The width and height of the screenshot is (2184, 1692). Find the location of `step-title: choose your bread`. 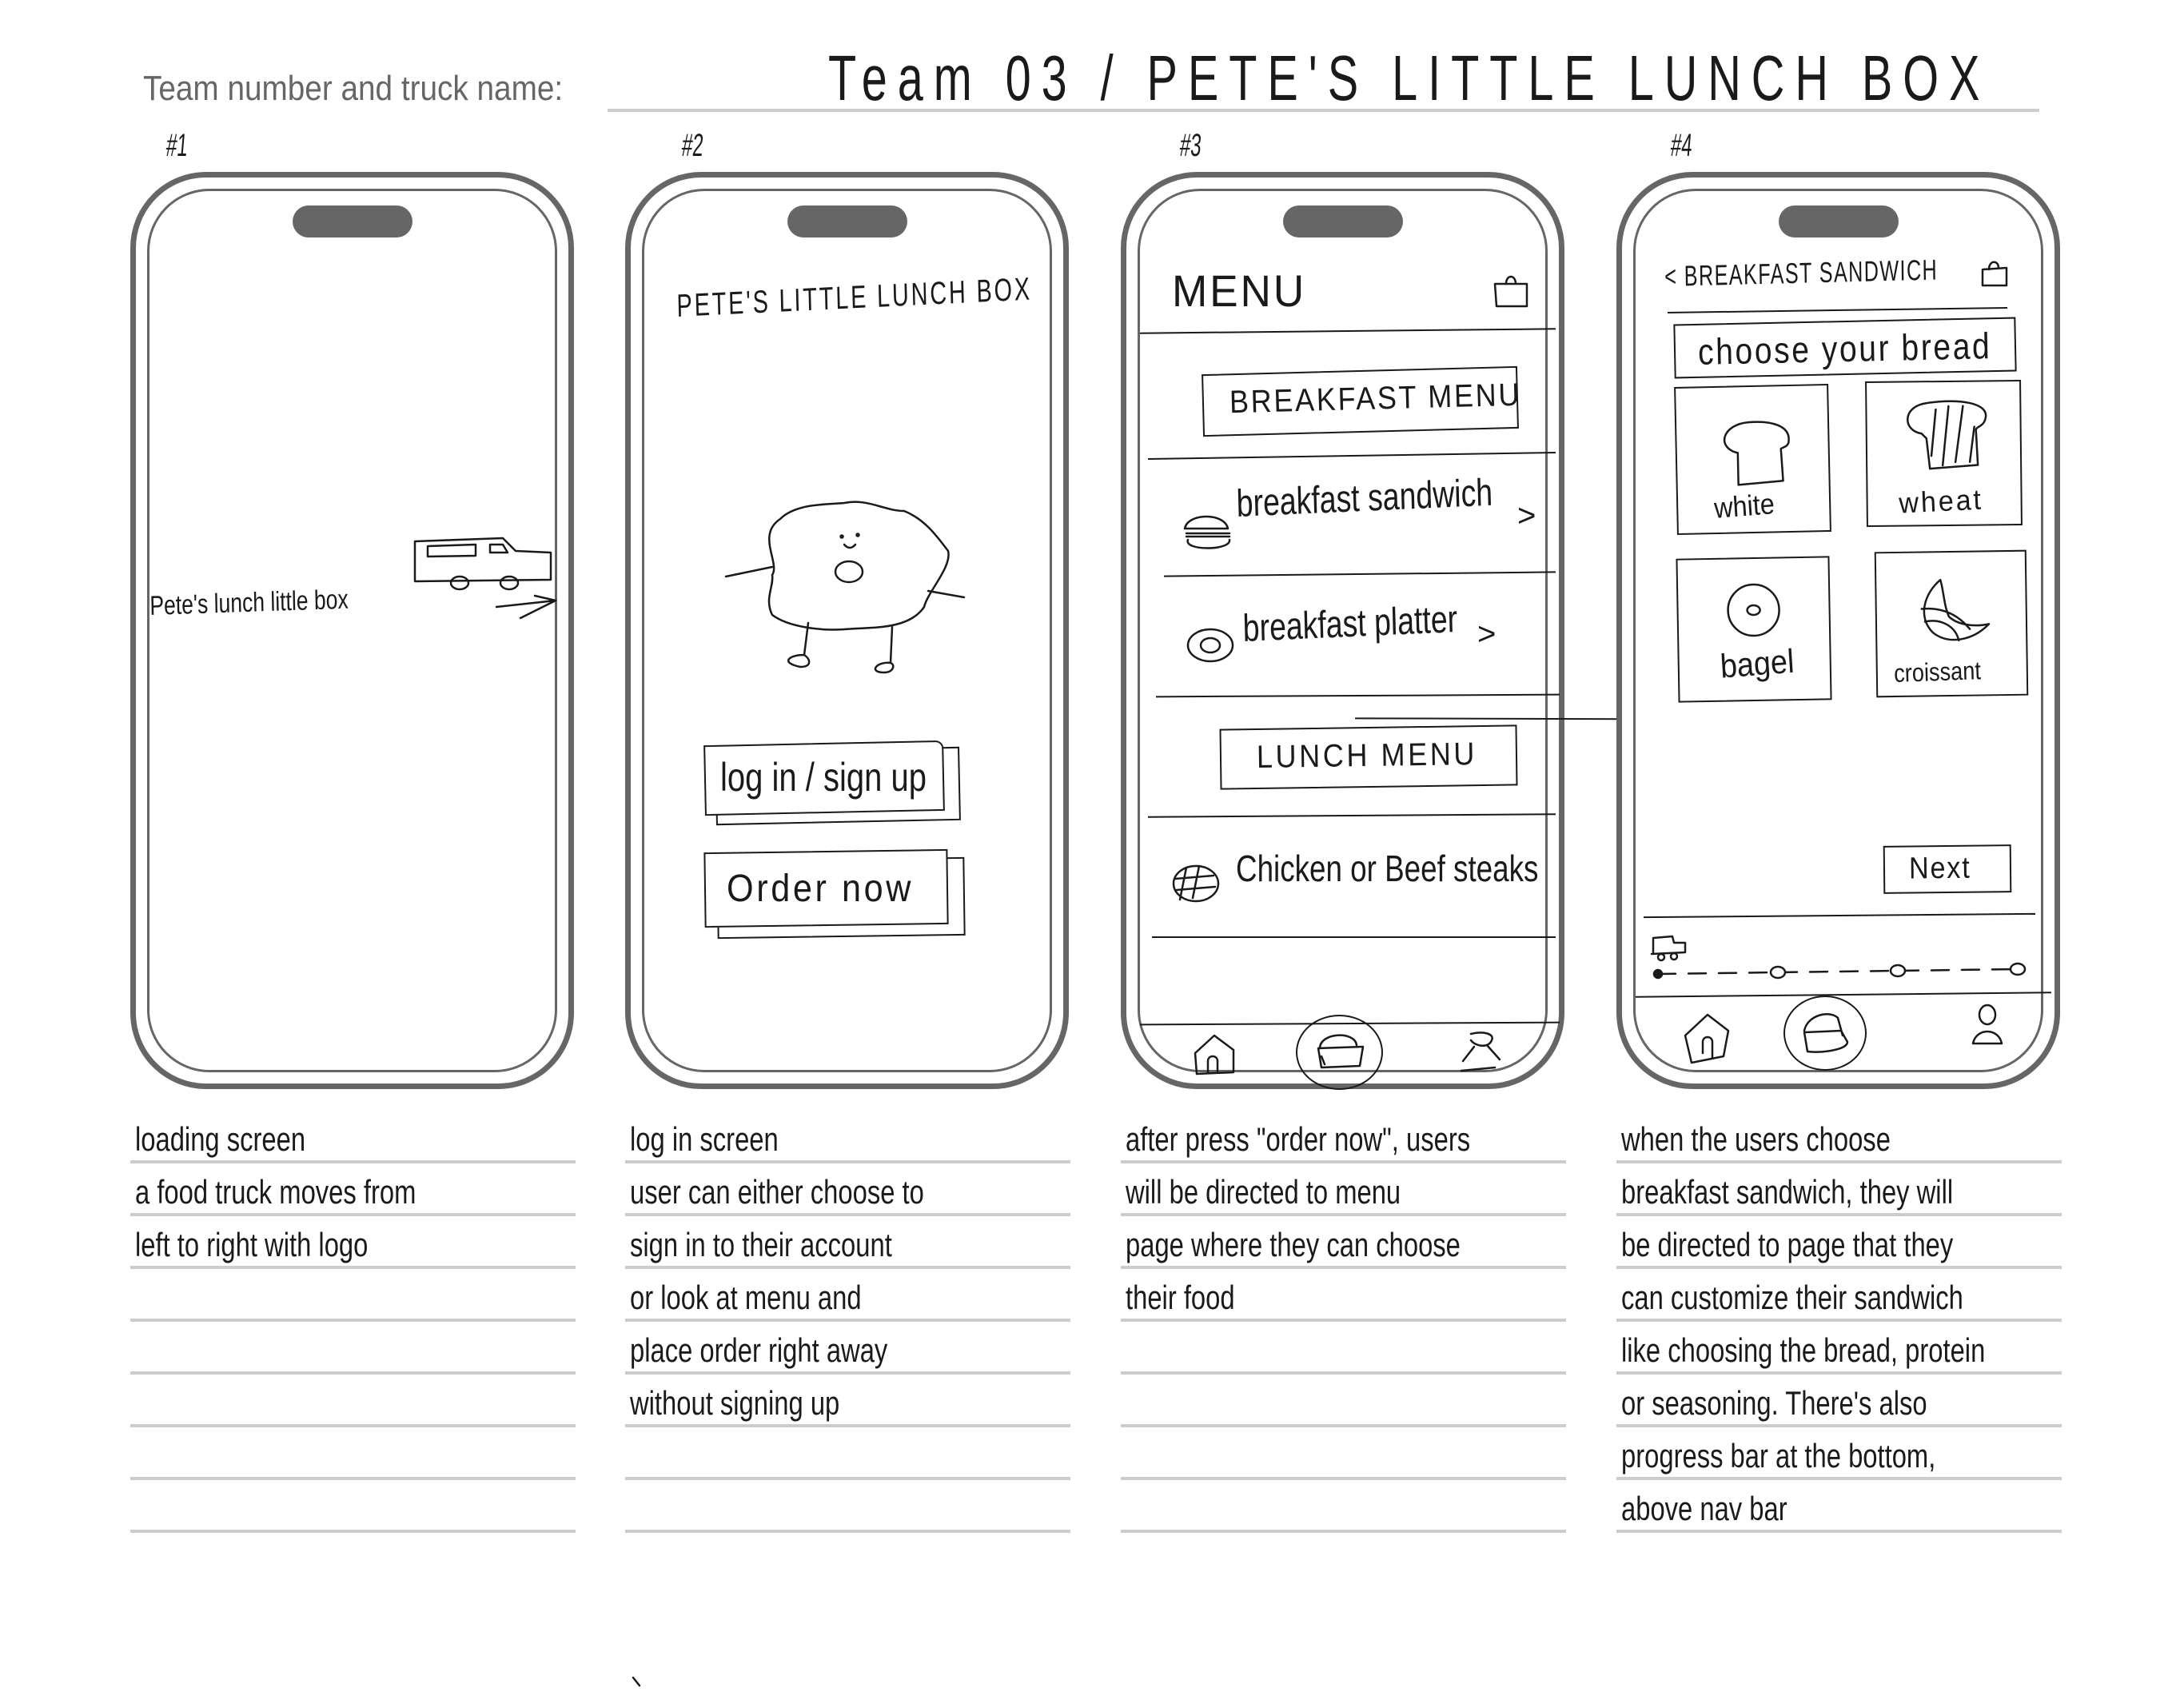

step-title: choose your bread is located at coordinates (1844, 349).